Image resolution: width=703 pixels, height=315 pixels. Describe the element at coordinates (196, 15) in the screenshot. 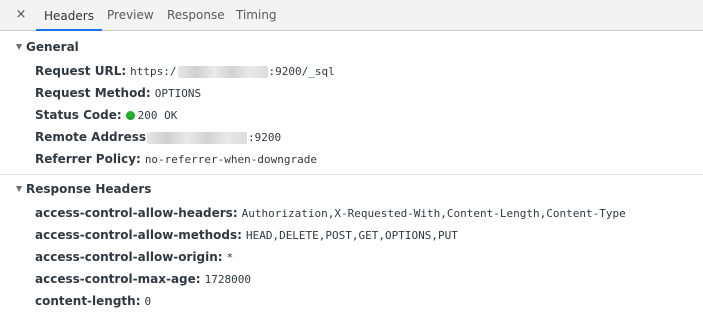

I see `tab-response: Response` at that location.